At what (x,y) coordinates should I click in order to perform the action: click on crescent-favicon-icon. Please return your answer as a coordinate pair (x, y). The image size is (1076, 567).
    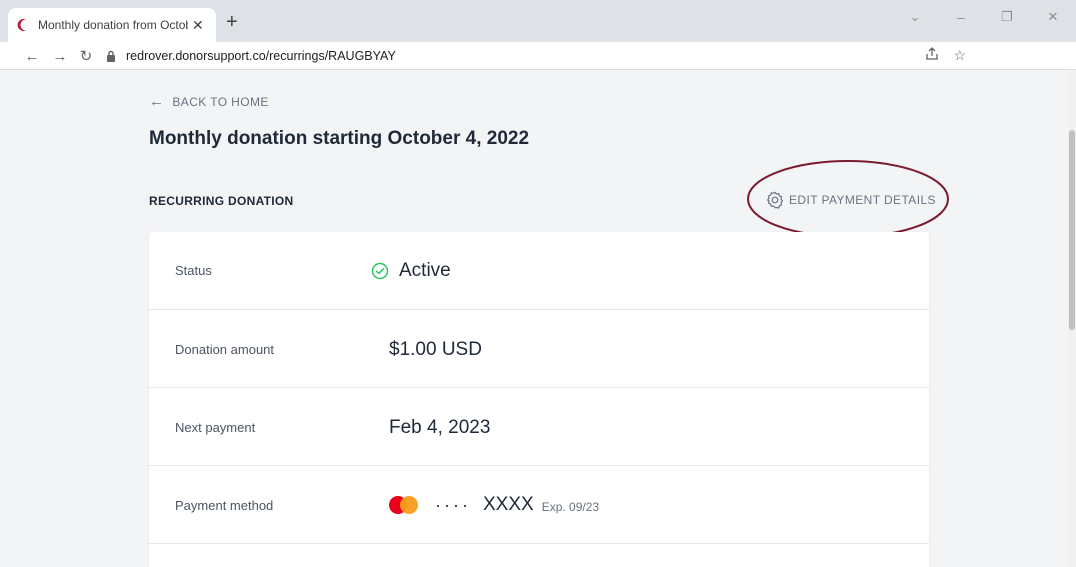
    Looking at the image, I should click on (24, 25).